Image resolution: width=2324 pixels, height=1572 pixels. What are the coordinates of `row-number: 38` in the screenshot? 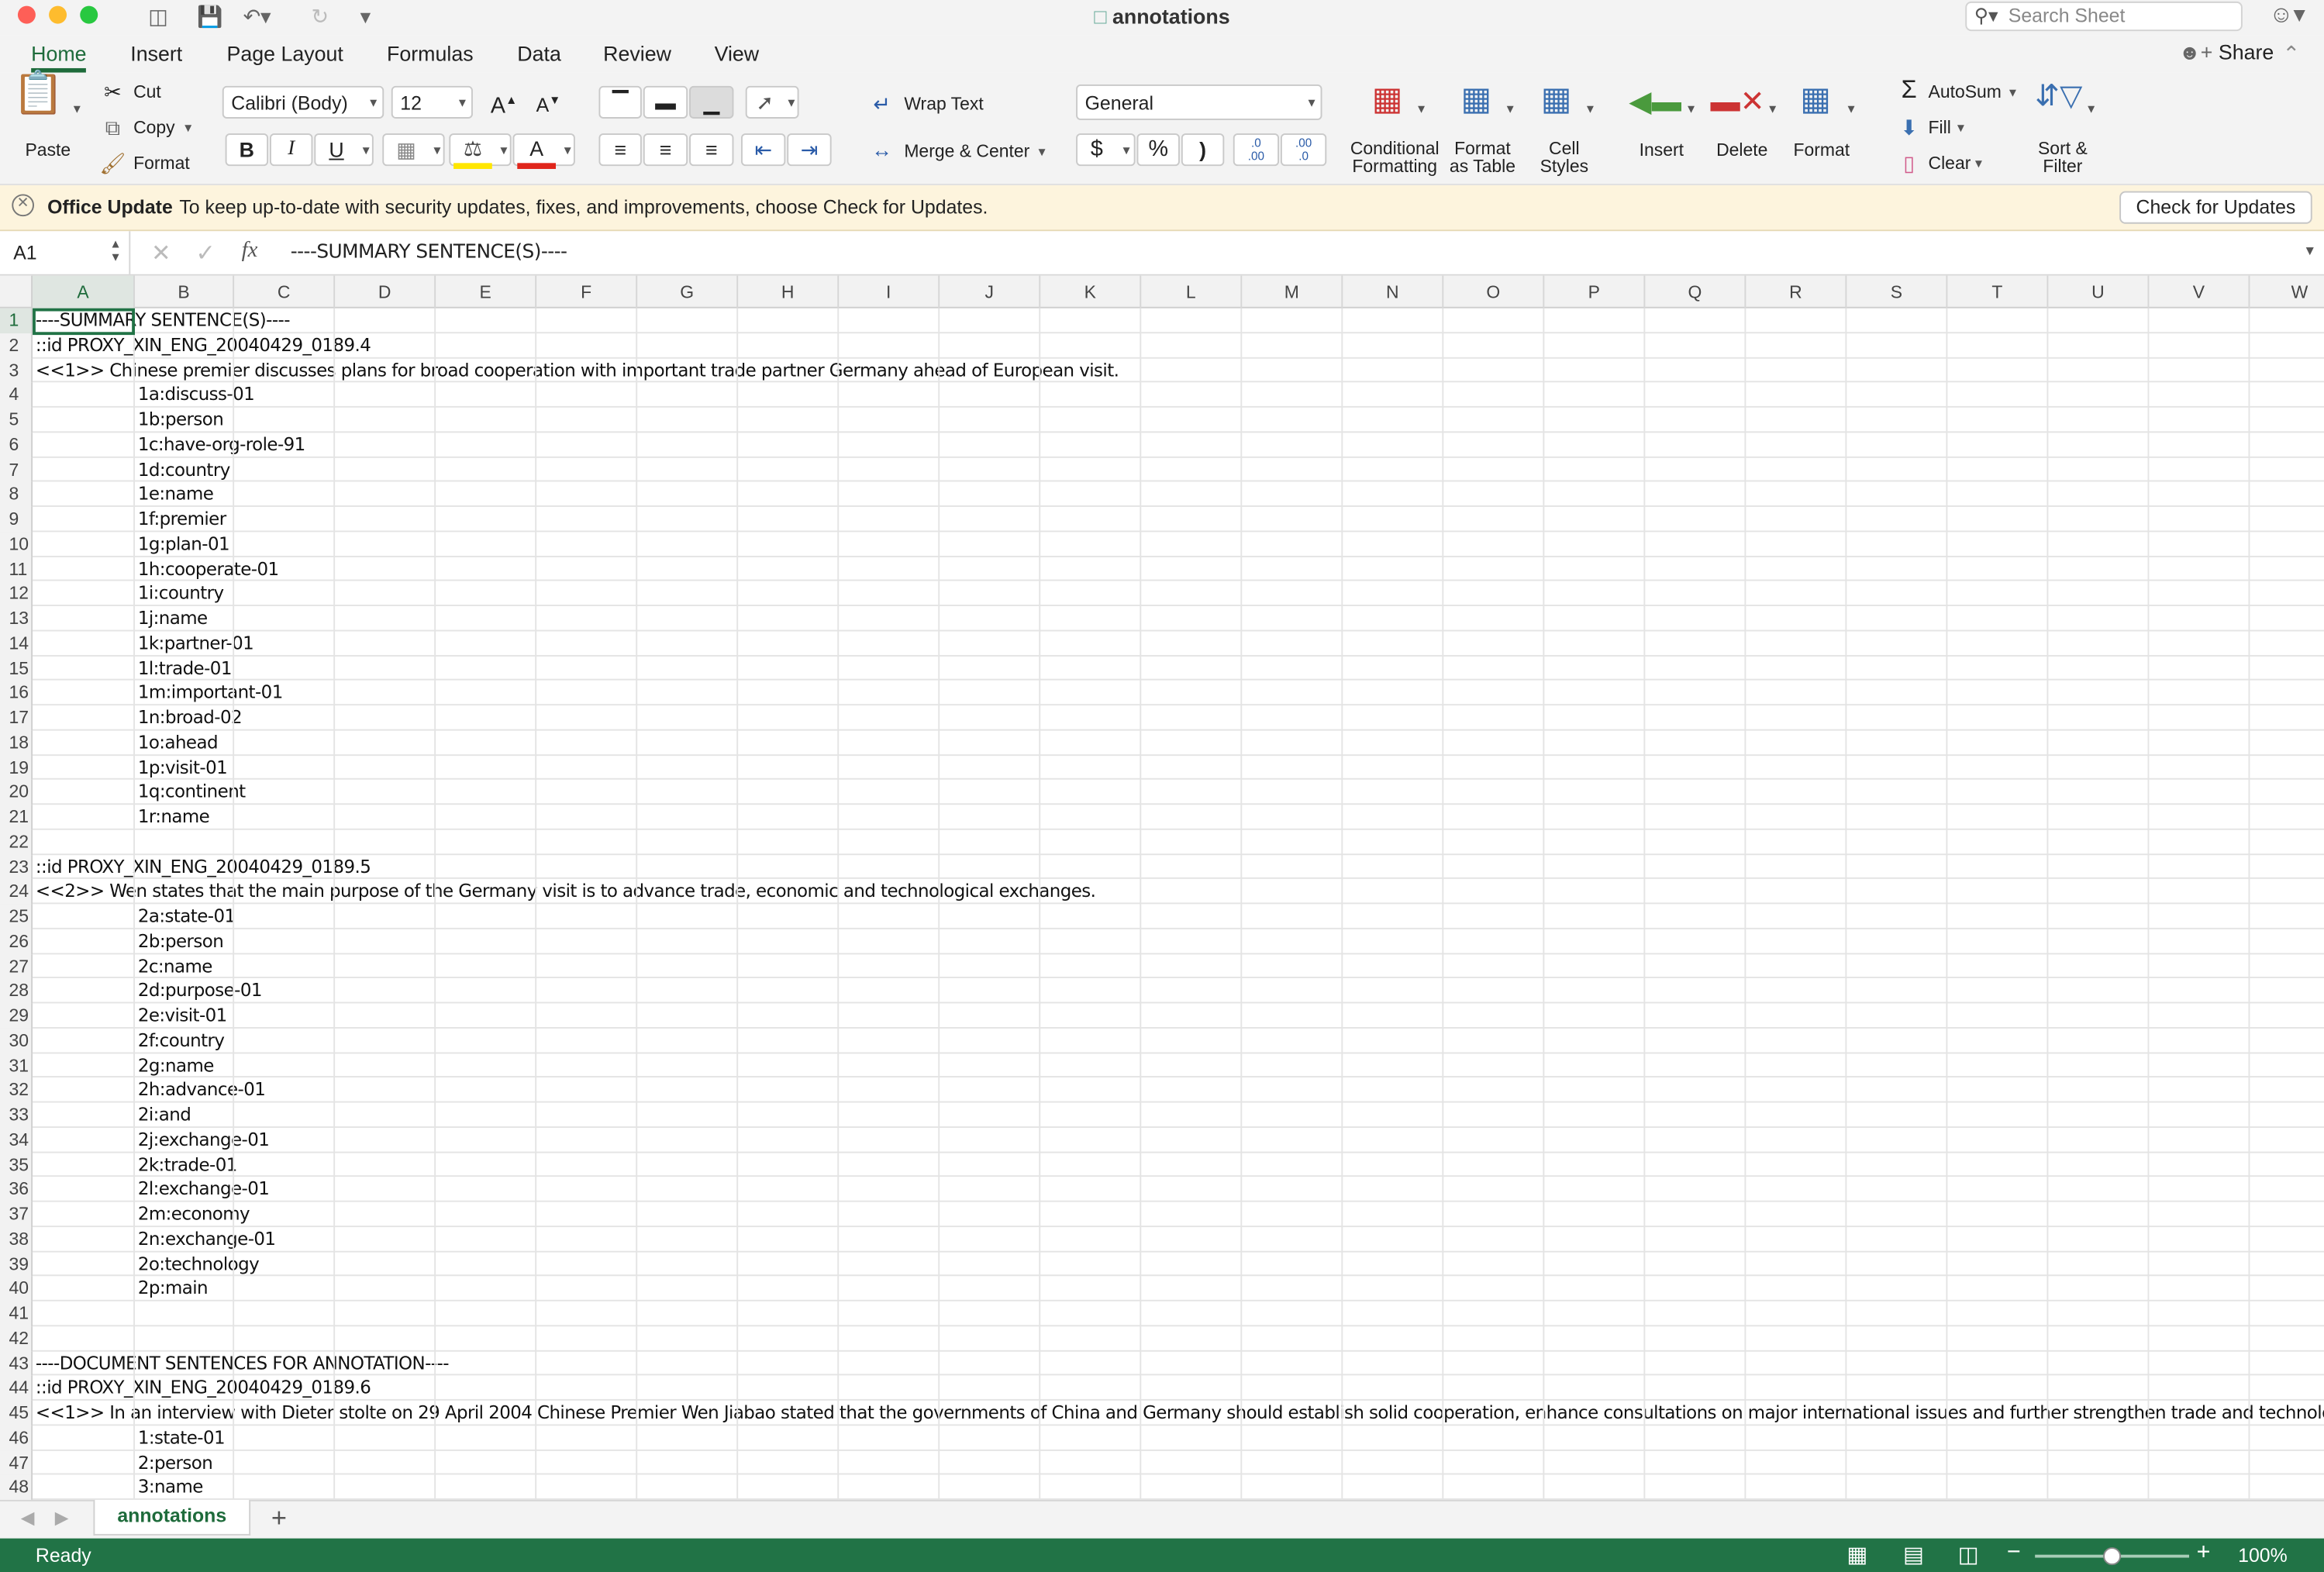 It's located at (16, 1239).